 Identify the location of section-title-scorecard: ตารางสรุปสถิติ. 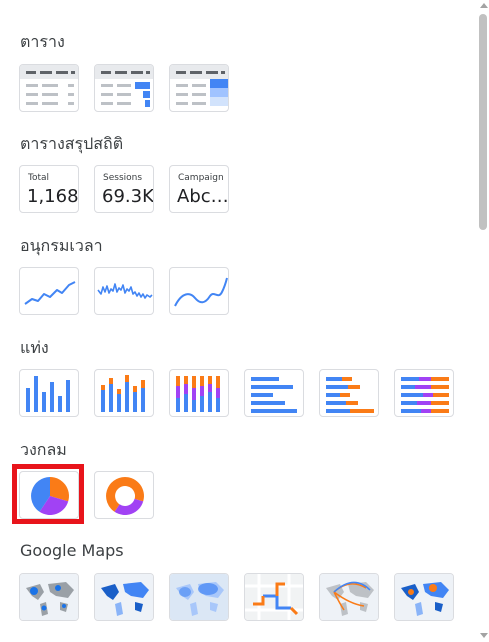
(72, 143).